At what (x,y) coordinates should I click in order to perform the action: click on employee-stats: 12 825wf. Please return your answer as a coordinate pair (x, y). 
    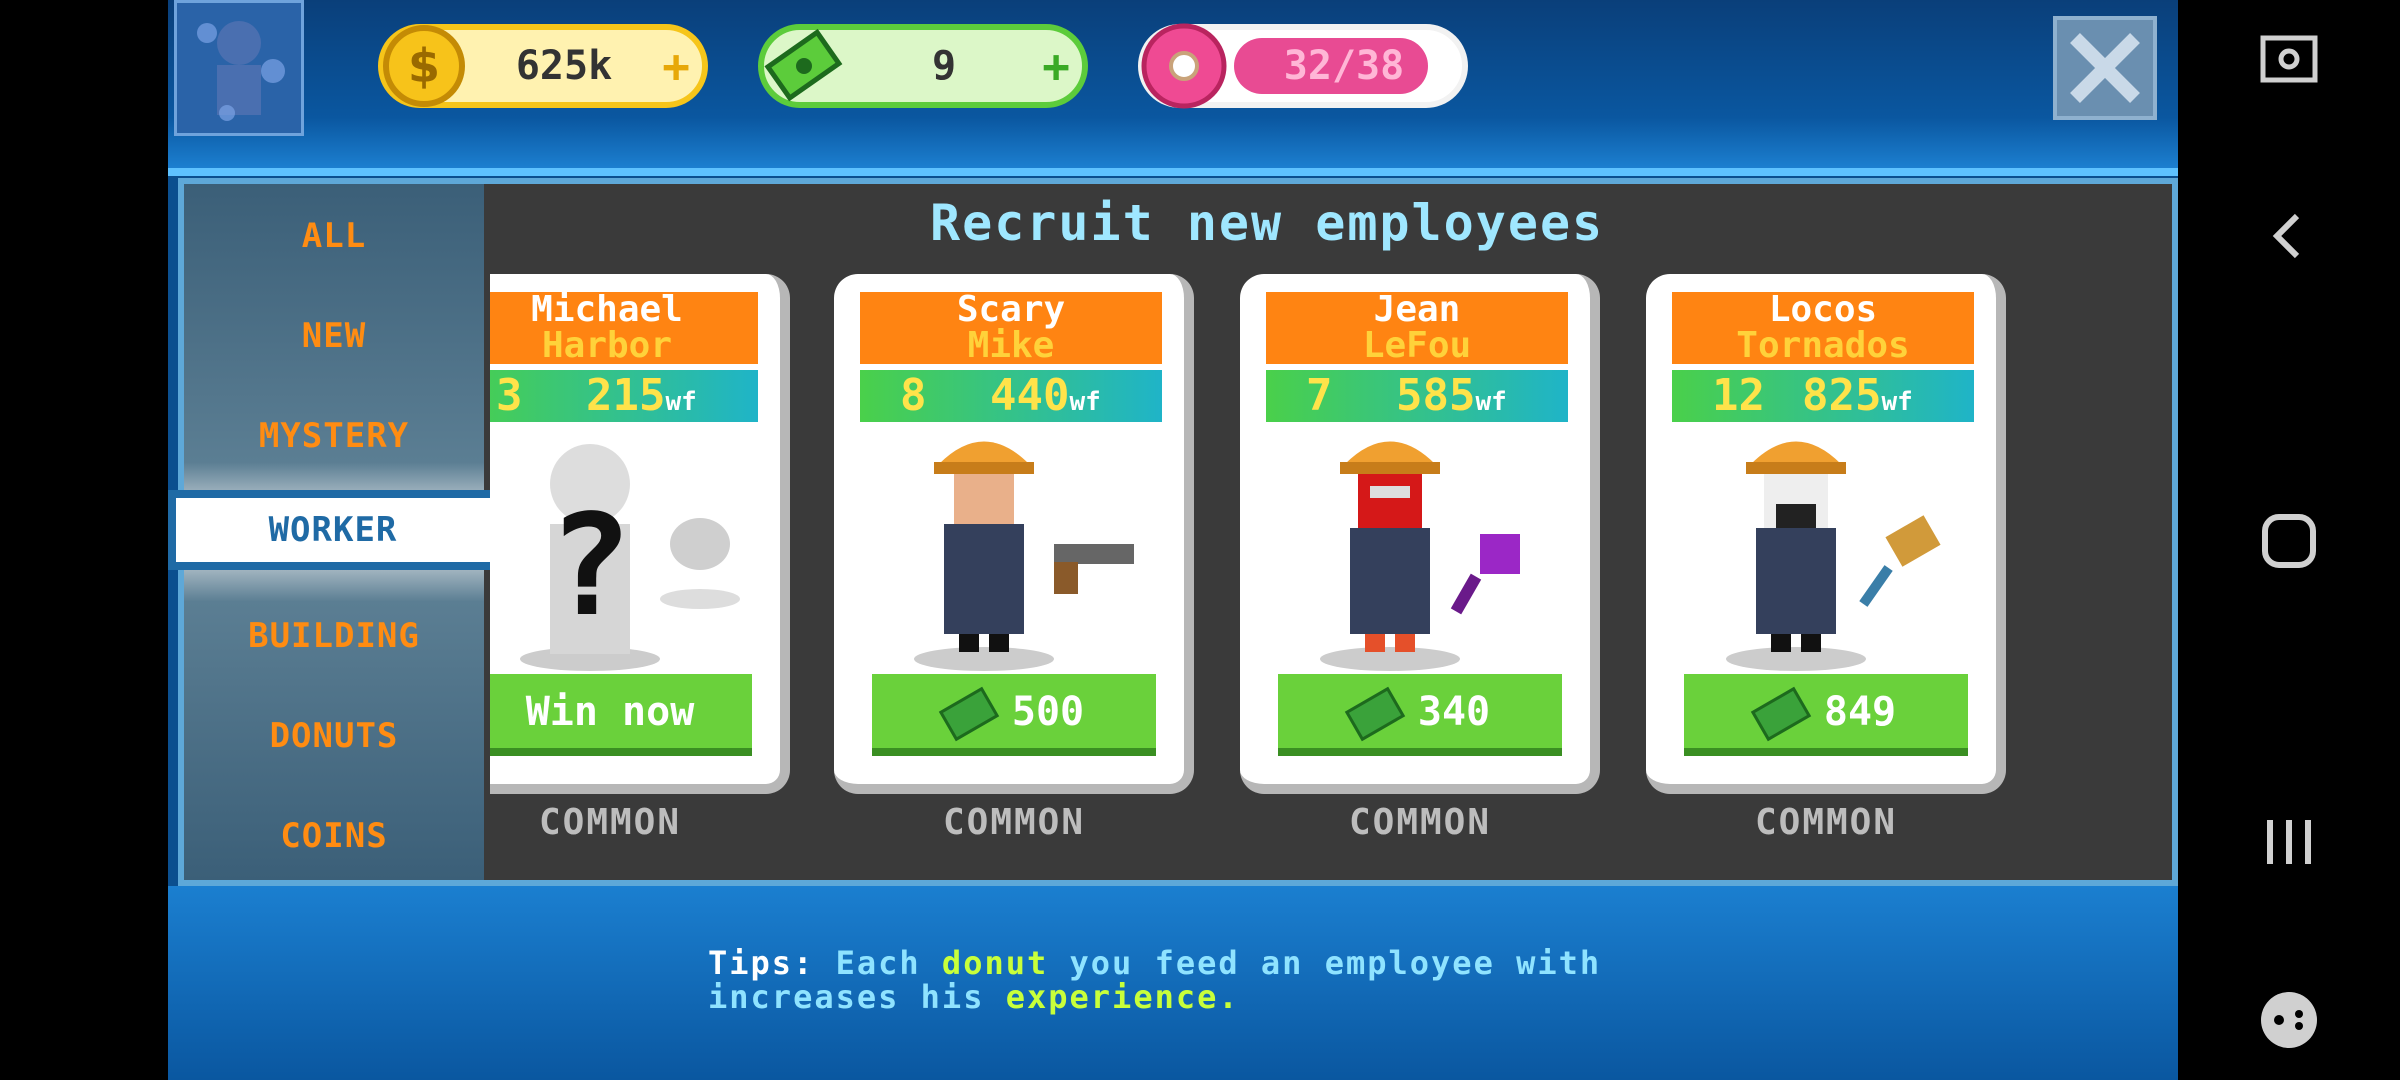
    Looking at the image, I should click on (1823, 396).